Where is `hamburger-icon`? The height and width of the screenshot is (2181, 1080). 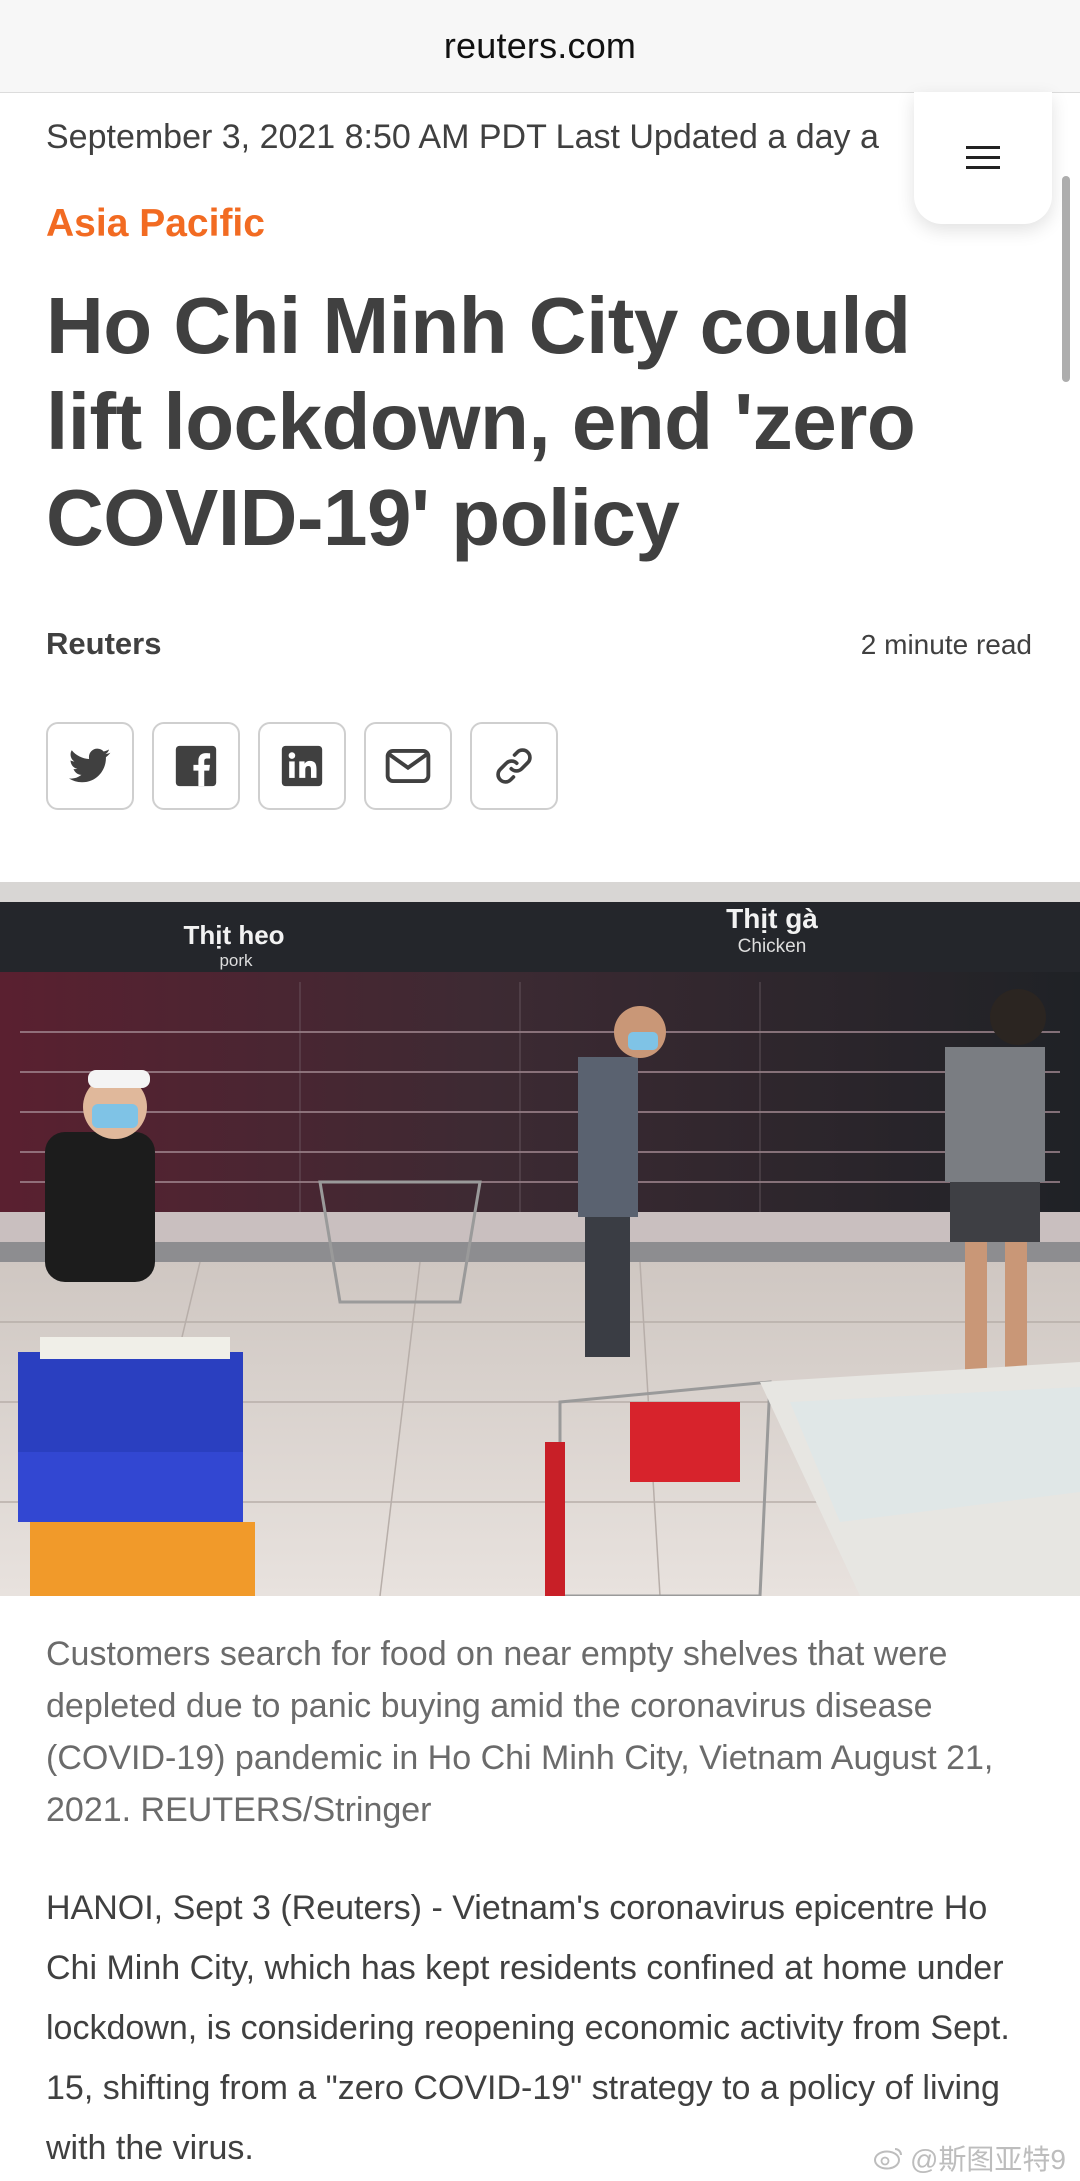 hamburger-icon is located at coordinates (983, 157).